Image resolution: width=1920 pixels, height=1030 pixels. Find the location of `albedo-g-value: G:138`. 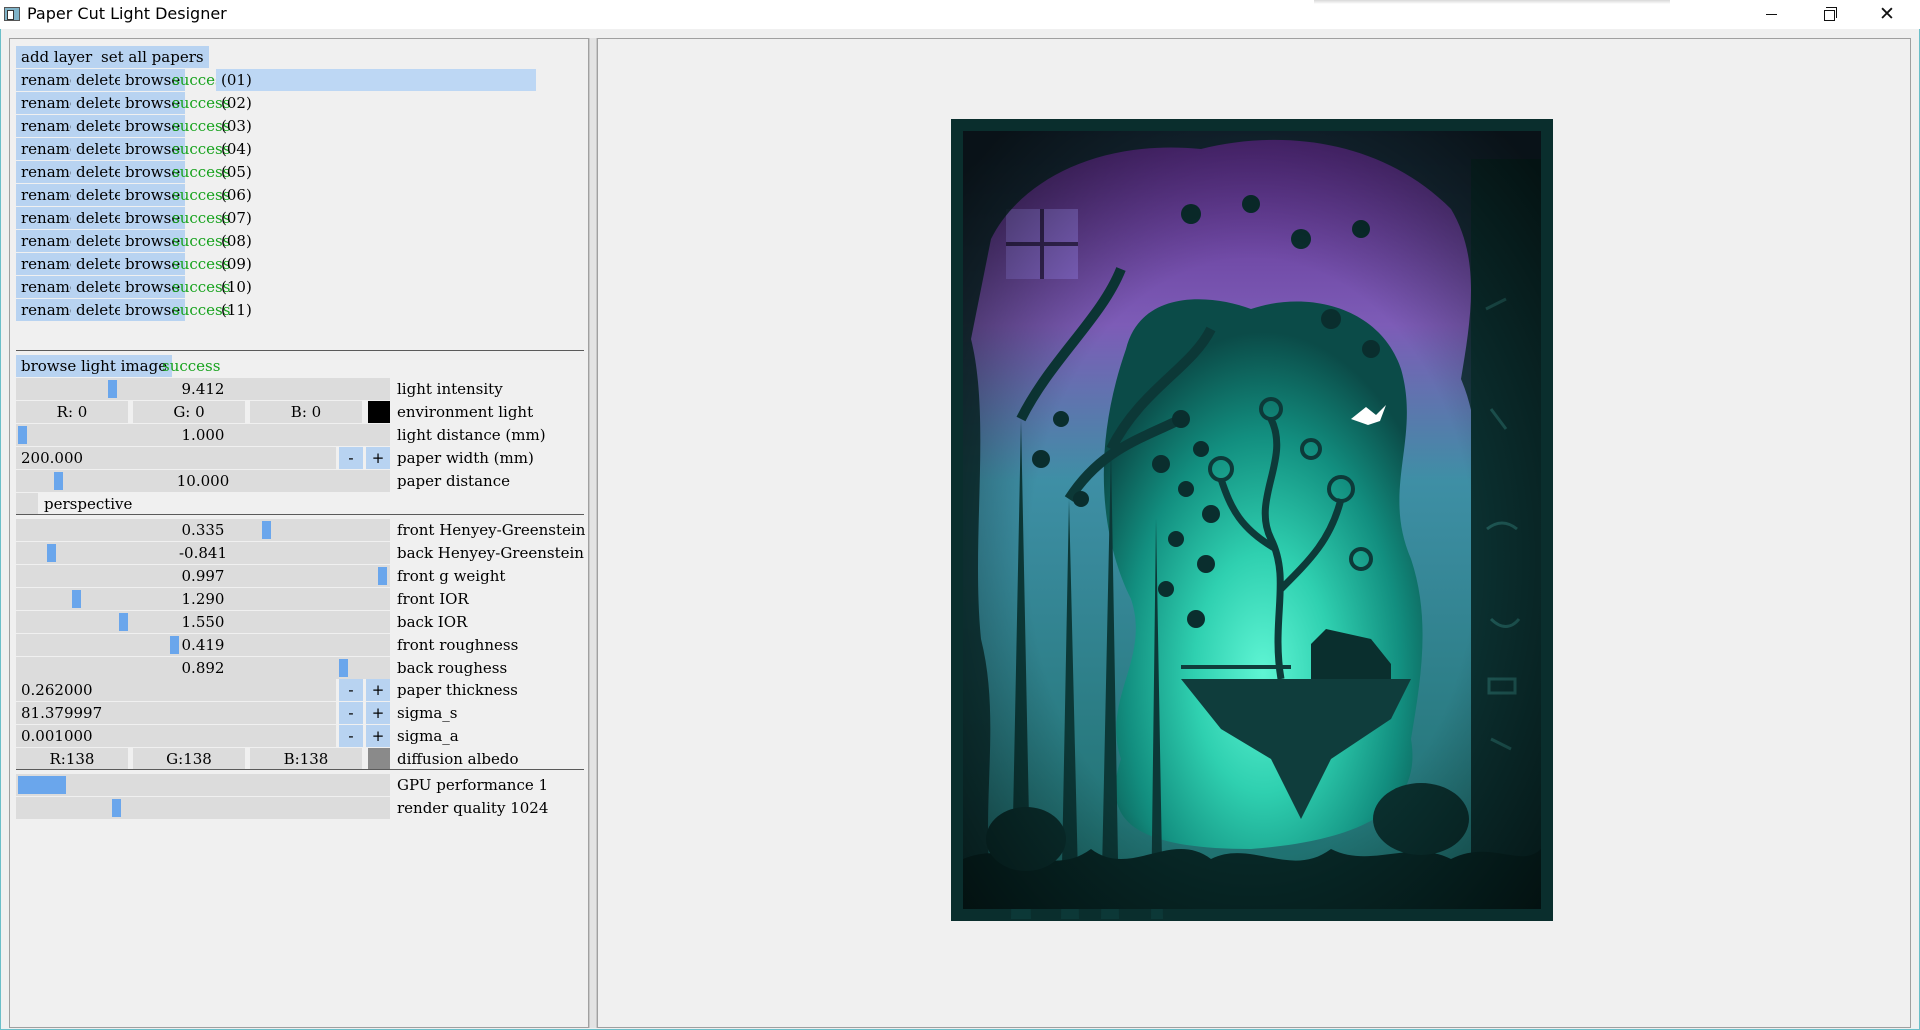

albedo-g-value: G:138 is located at coordinates (189, 759).